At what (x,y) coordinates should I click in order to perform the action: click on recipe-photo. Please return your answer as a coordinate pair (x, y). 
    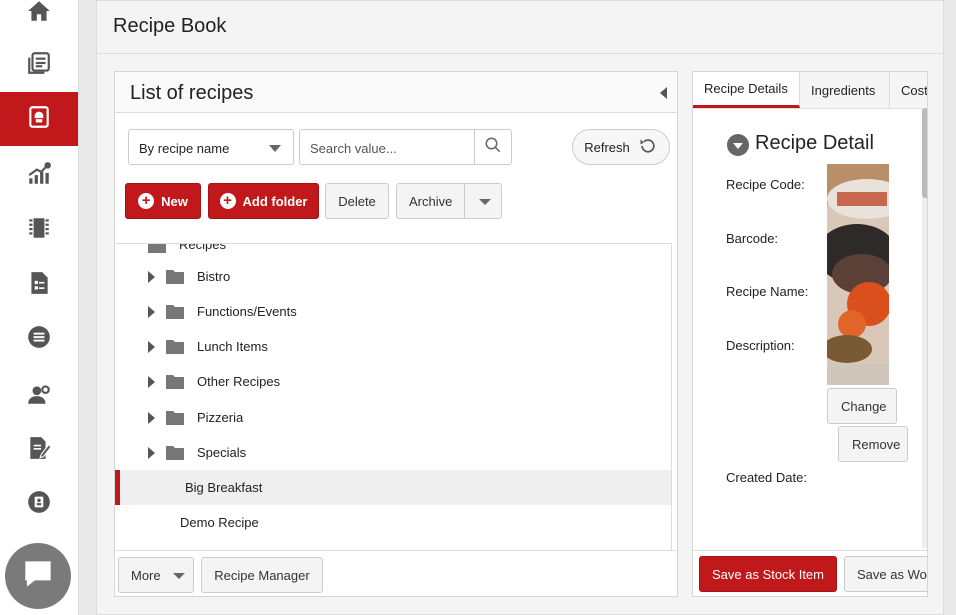
    Looking at the image, I should click on (858, 274).